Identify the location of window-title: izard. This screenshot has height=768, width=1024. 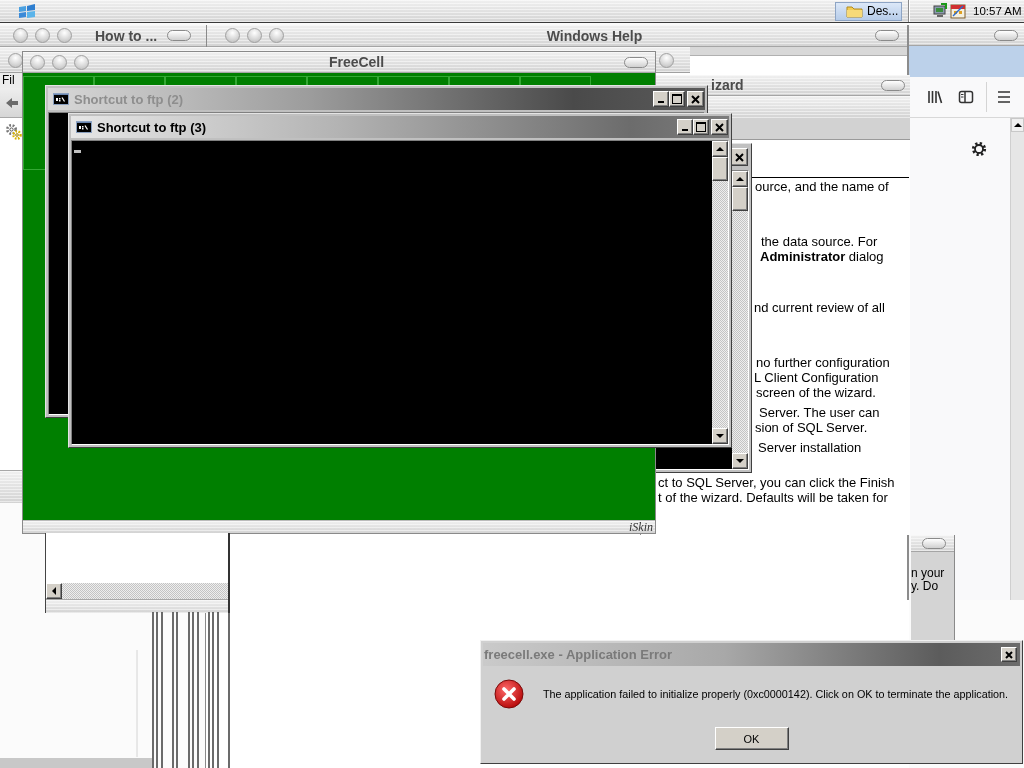
(727, 85).